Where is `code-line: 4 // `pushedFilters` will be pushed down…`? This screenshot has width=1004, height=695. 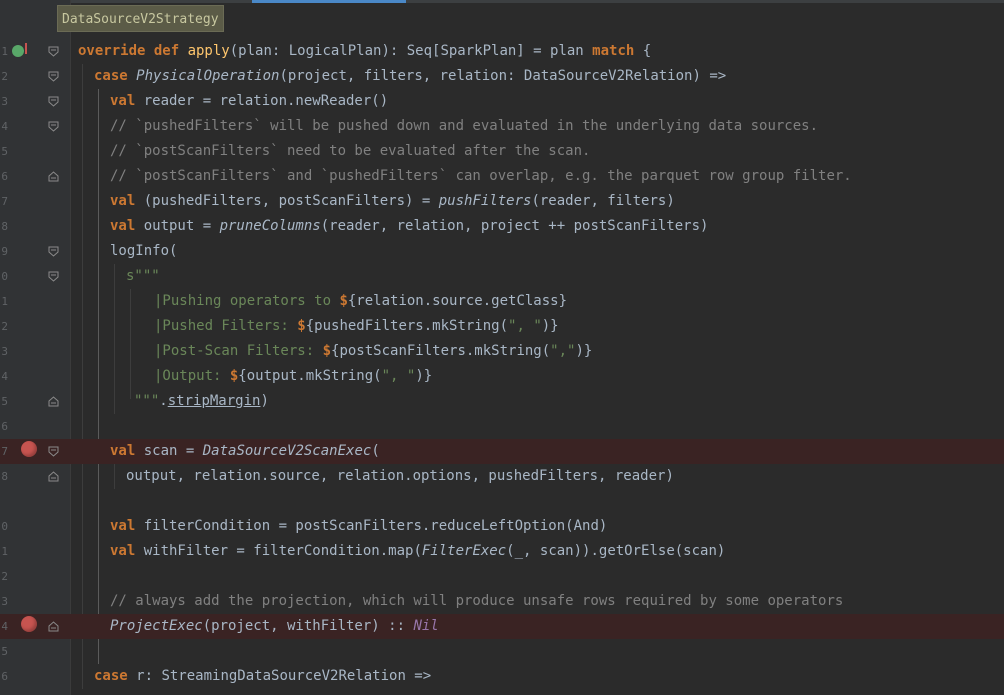 code-line: 4 // `pushedFilters` will be pushed down… is located at coordinates (502, 126).